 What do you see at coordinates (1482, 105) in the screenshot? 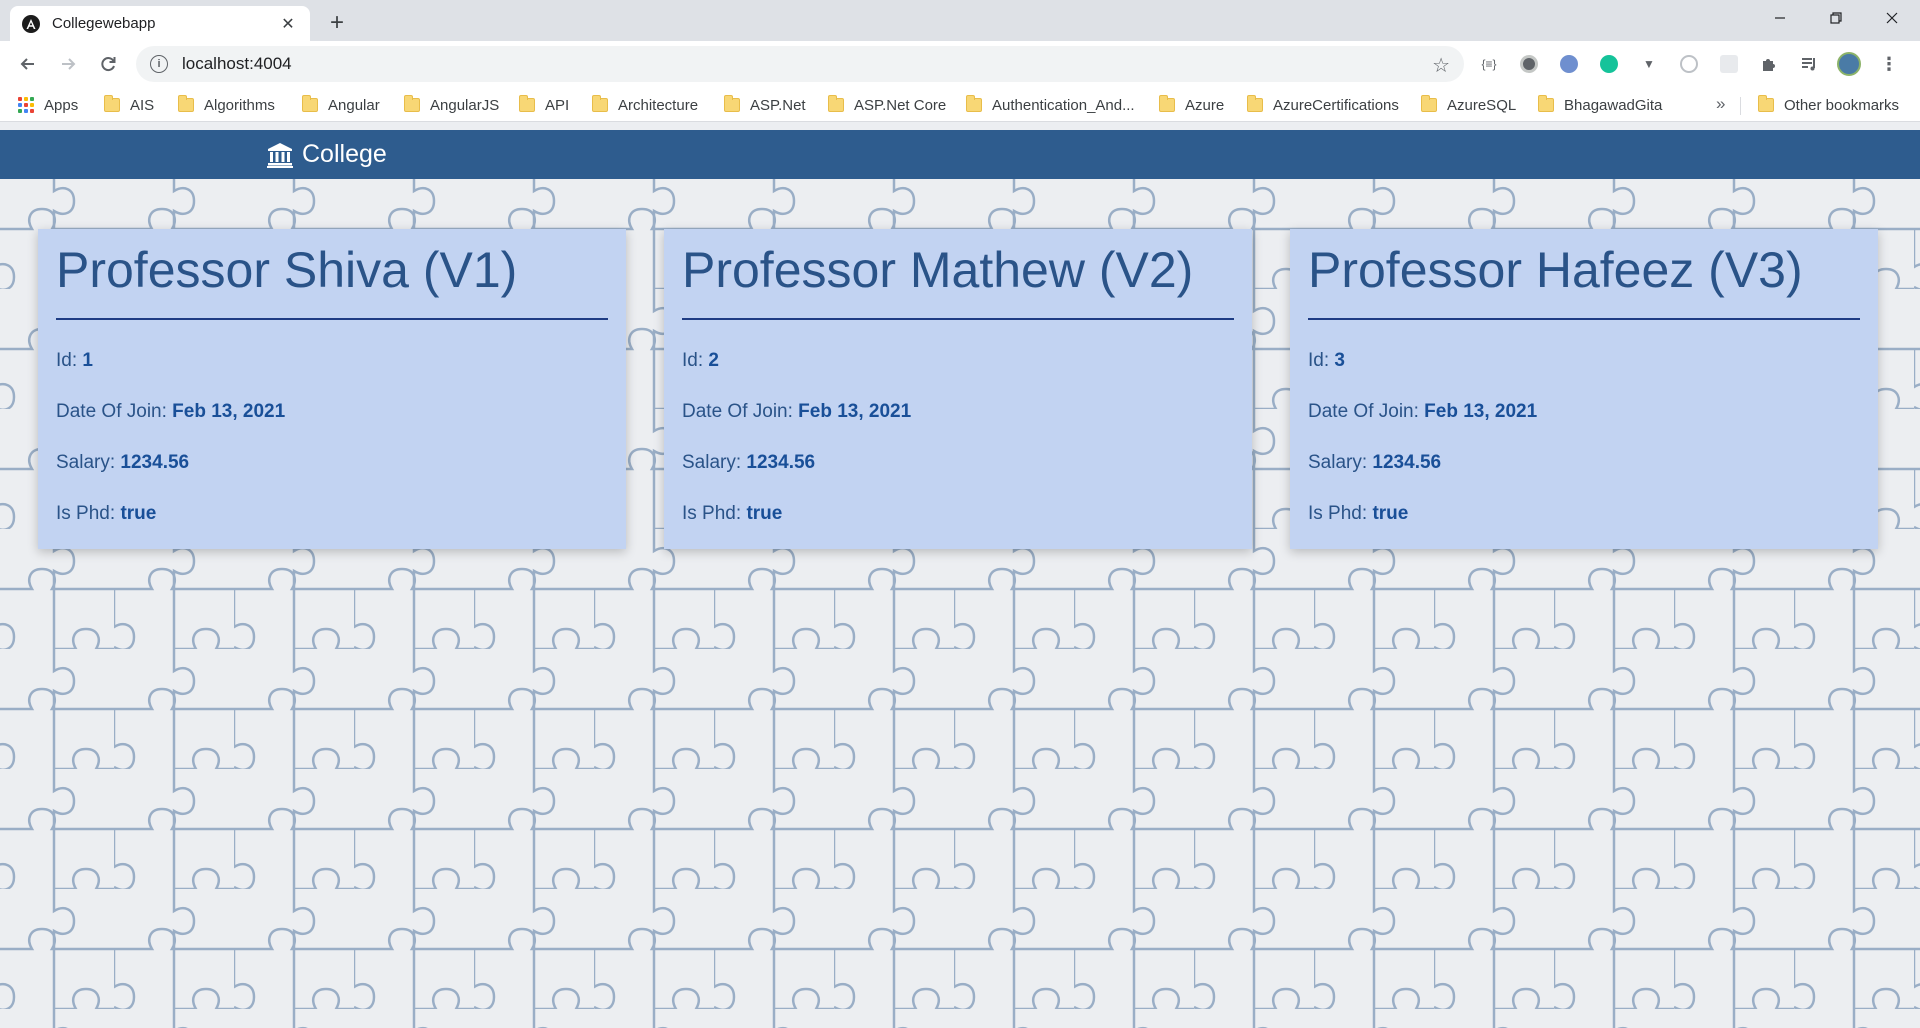
I see `bookmark-label: AzureSQL` at bounding box center [1482, 105].